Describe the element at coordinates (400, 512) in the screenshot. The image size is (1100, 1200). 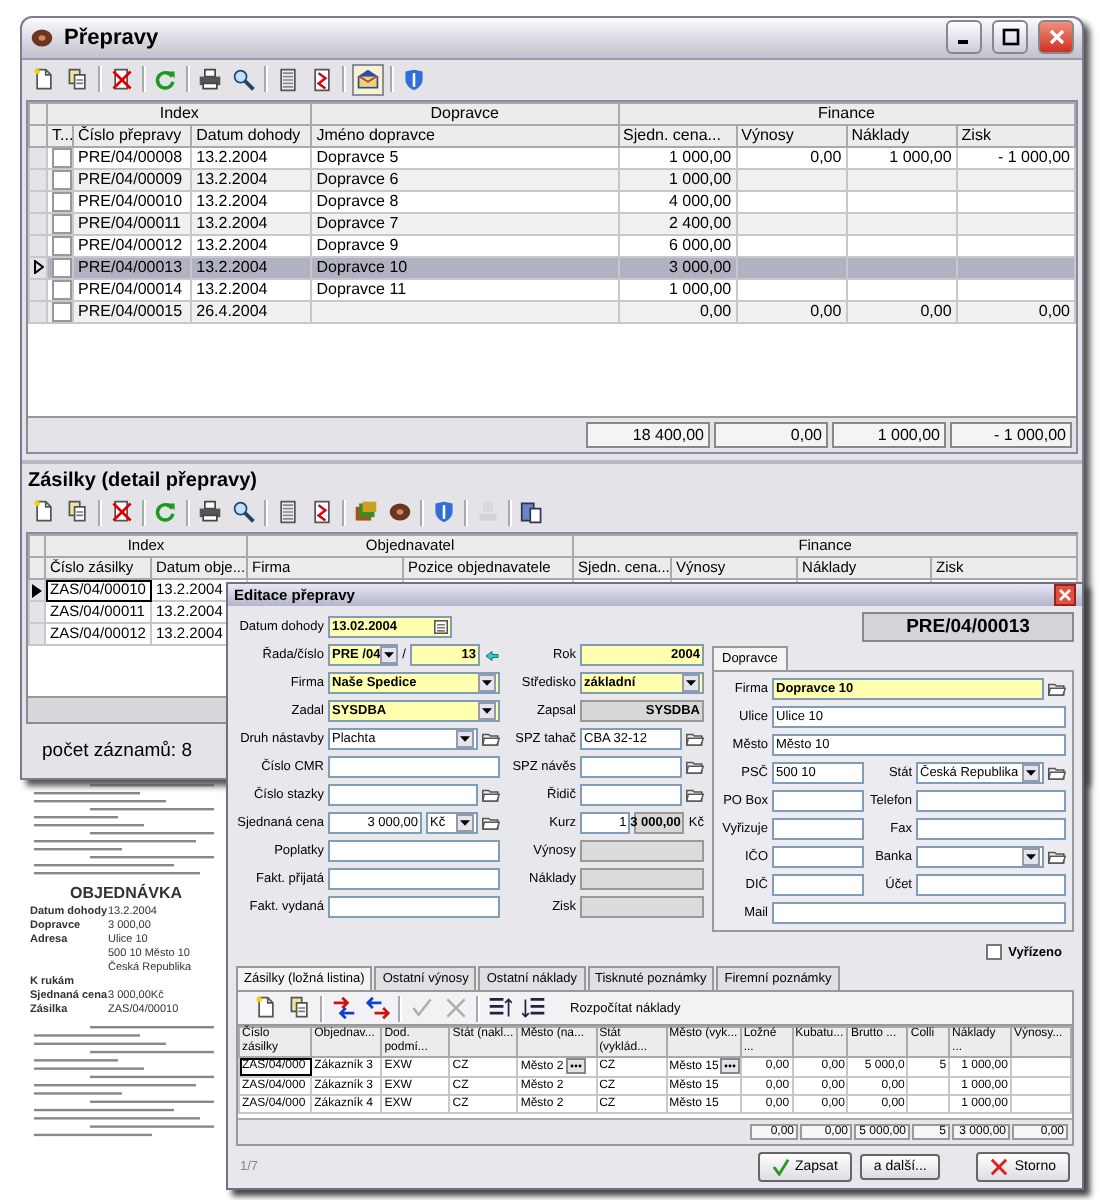
I see `disc-icon` at that location.